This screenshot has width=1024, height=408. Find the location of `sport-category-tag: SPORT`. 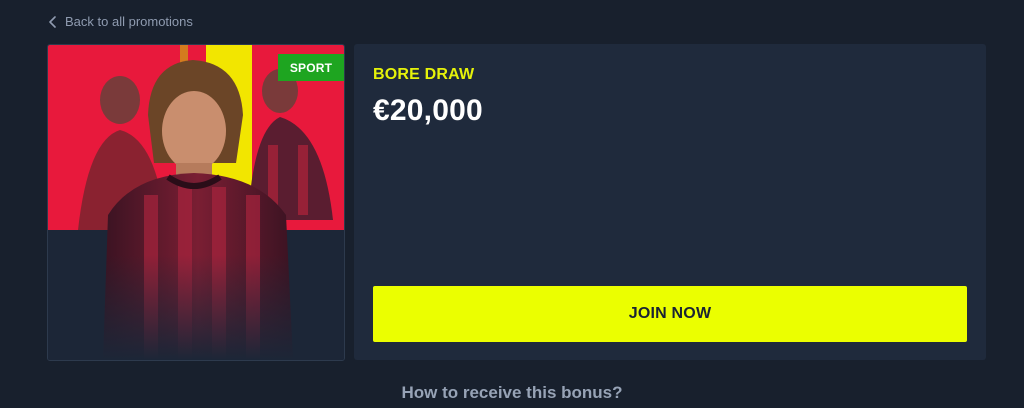

sport-category-tag: SPORT is located at coordinates (311, 67).